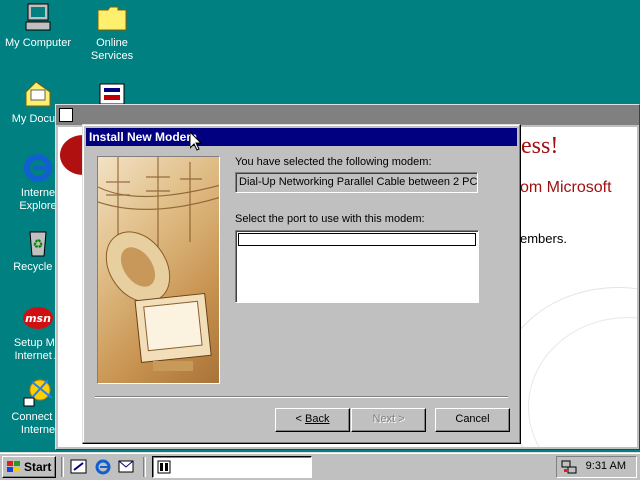 This screenshot has width=640, height=480. Describe the element at coordinates (357, 239) in the screenshot. I see `port-list-focus-row` at that location.